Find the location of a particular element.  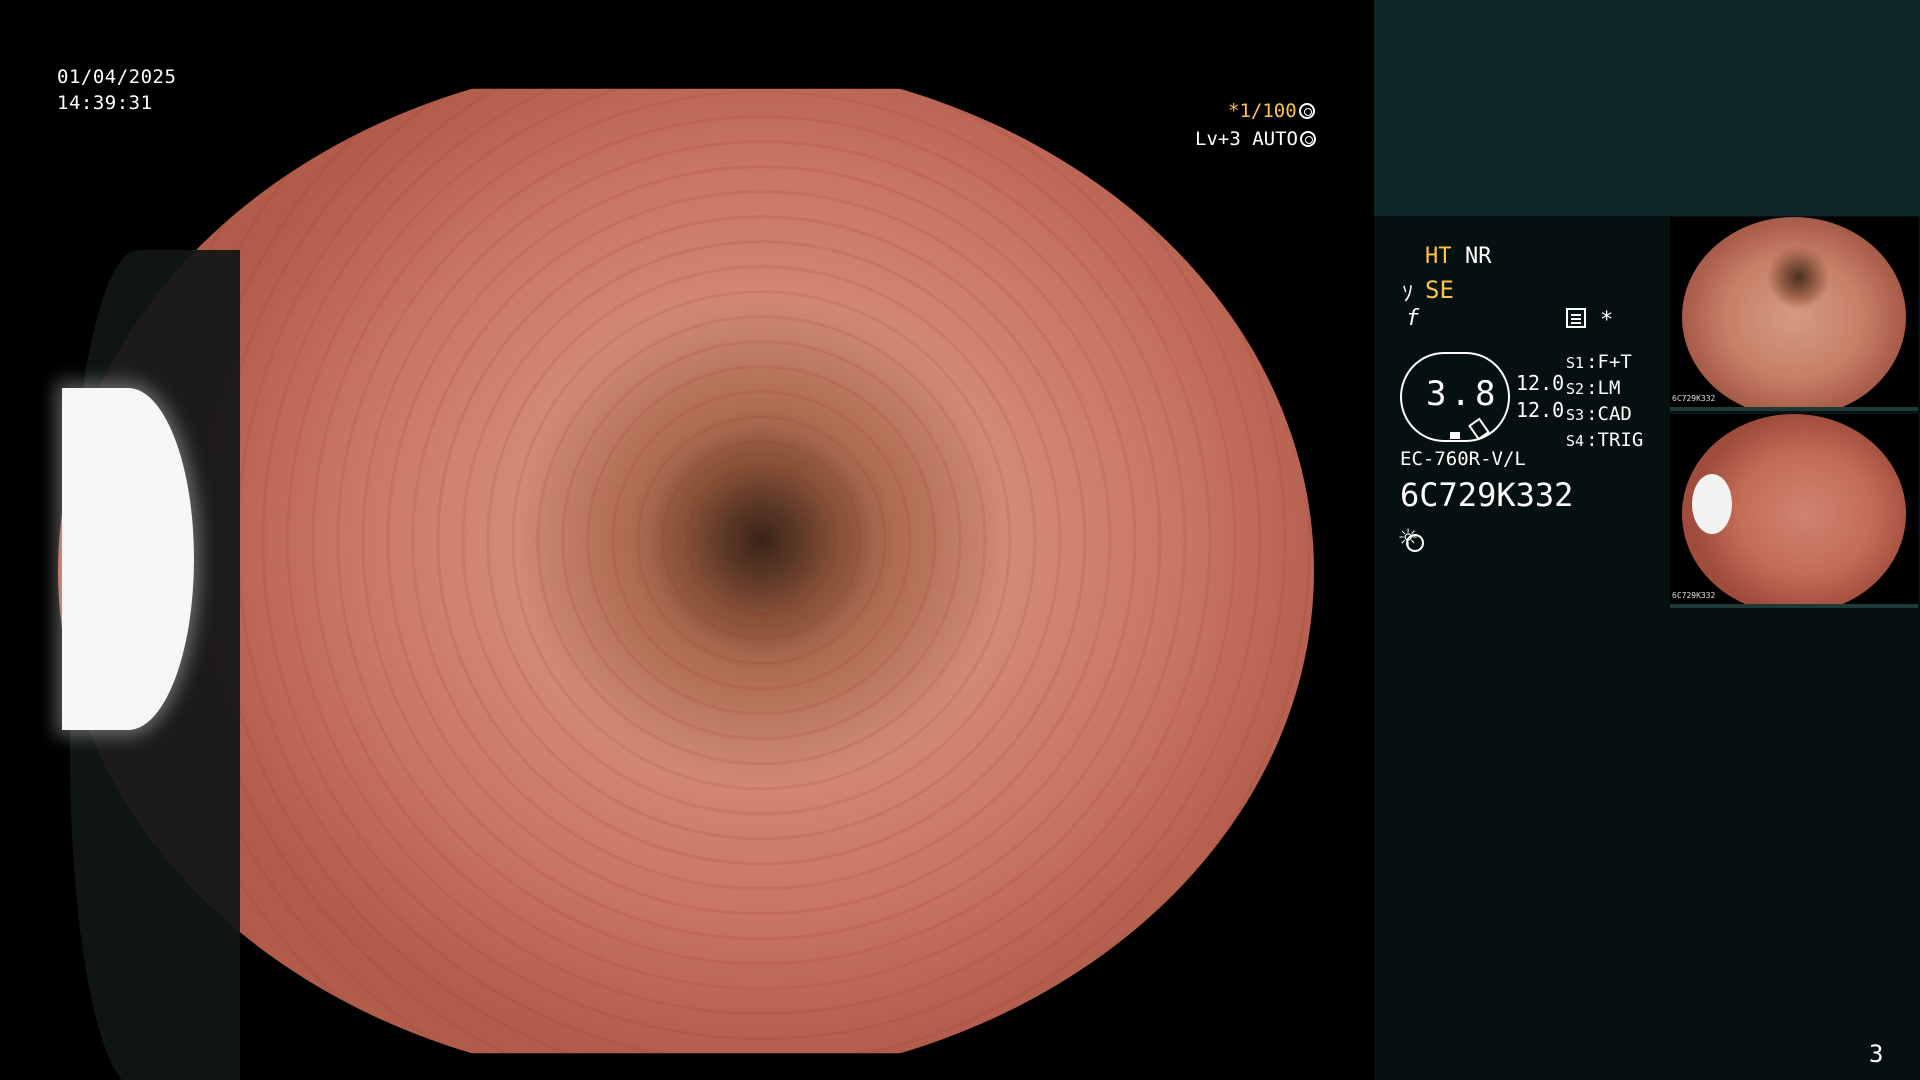

thumbnail-image is located at coordinates (1794, 312).